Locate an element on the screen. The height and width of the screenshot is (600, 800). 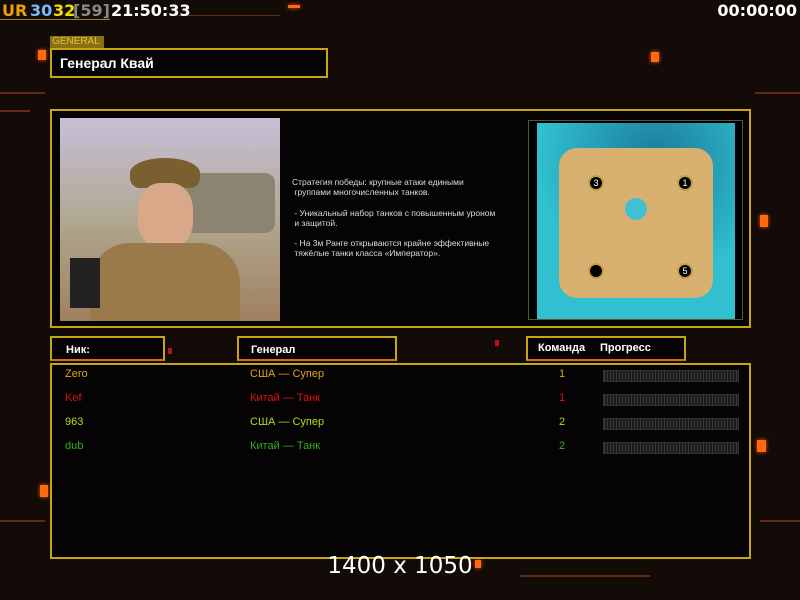
general-portrait is located at coordinates (170, 219).